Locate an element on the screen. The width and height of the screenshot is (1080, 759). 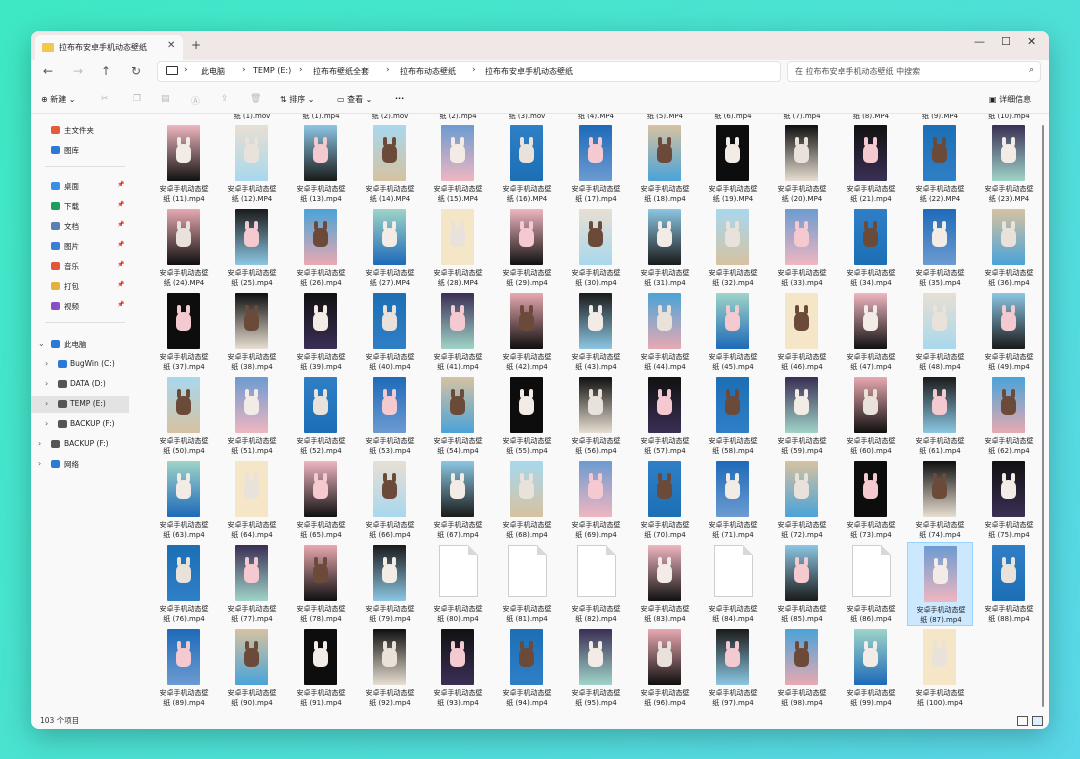
file-item: 安卓手机动态壁纸 (73).mp4 is located at coordinates (871, 500).